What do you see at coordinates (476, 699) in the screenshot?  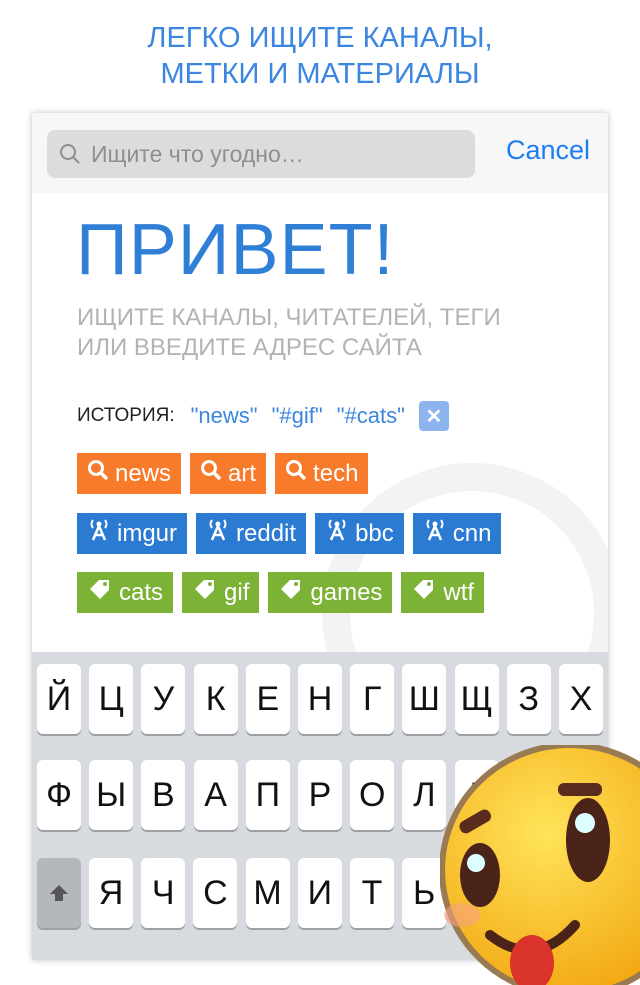 I see `key: Щ` at bounding box center [476, 699].